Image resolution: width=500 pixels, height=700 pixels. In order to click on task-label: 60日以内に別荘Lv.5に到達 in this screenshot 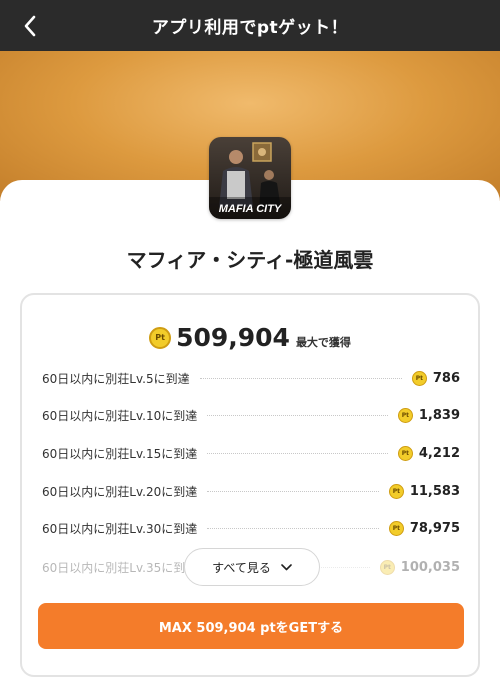, I will do `click(116, 378)`.